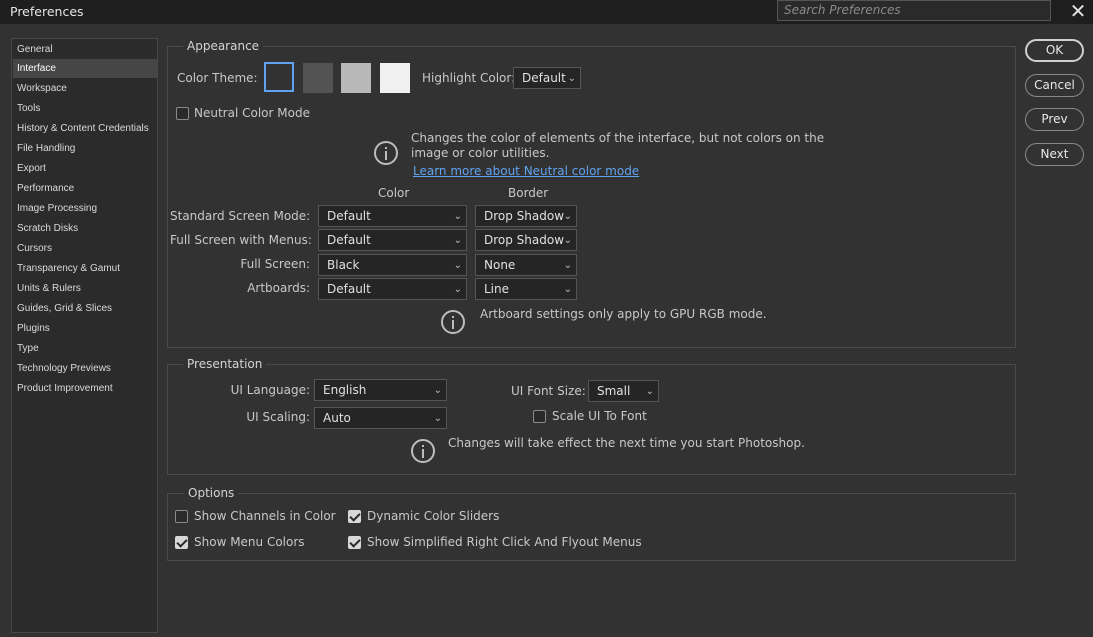 Image resolution: width=1093 pixels, height=637 pixels. Describe the element at coordinates (349, 216) in the screenshot. I see `standard-screen-color-value: Default` at that location.